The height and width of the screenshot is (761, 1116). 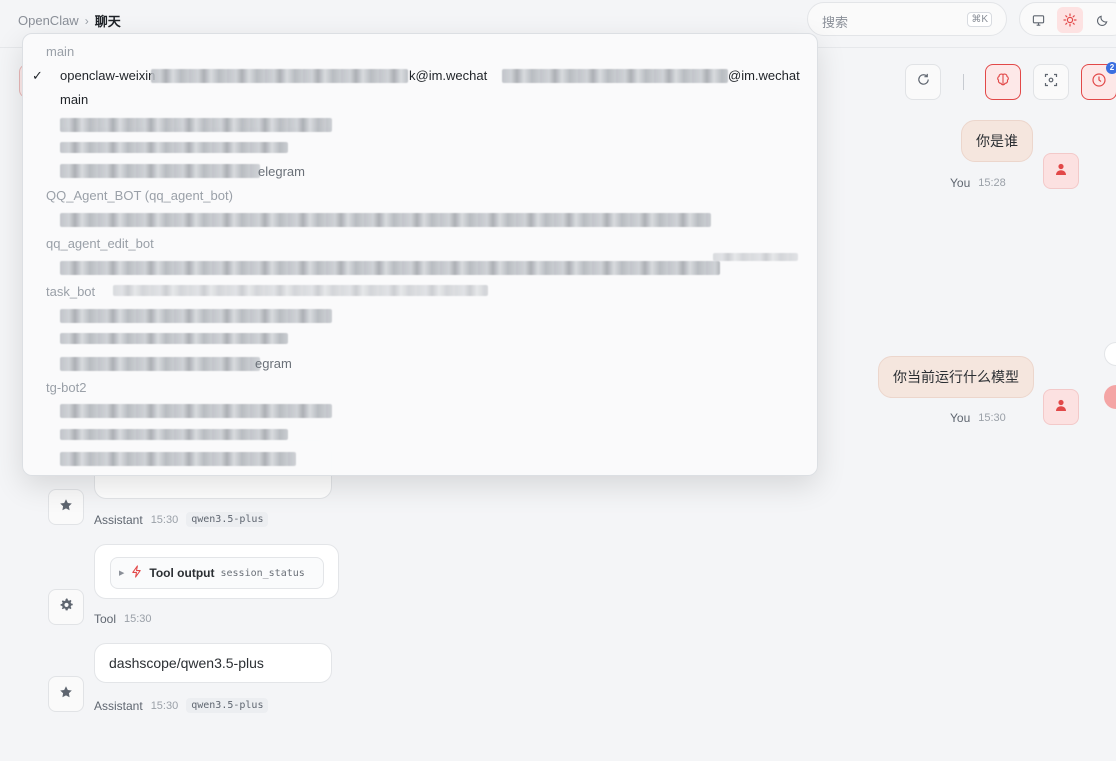 I want to click on thinking-toggle-button, so click(x=1003, y=82).